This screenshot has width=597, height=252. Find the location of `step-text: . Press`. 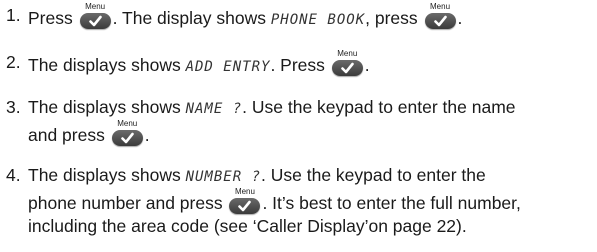

step-text: . Press is located at coordinates (300, 65).